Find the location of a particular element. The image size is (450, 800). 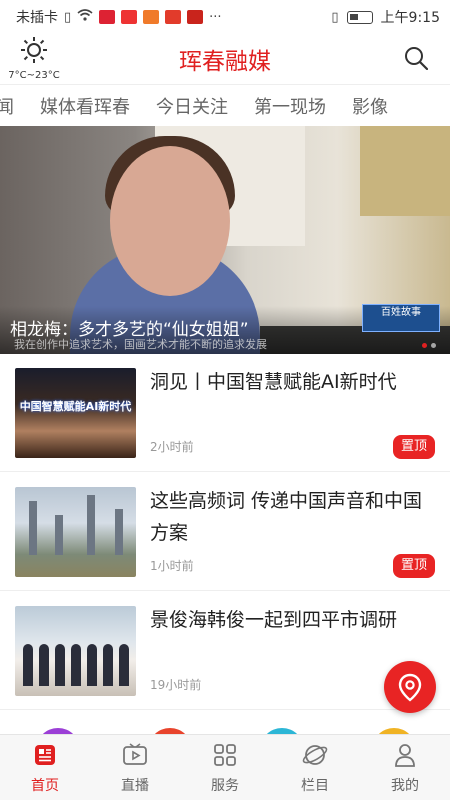

tab-images: 影像 is located at coordinates (370, 106).